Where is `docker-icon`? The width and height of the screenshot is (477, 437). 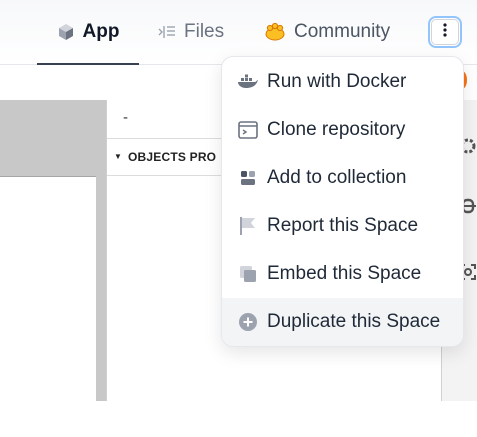
docker-icon is located at coordinates (248, 82).